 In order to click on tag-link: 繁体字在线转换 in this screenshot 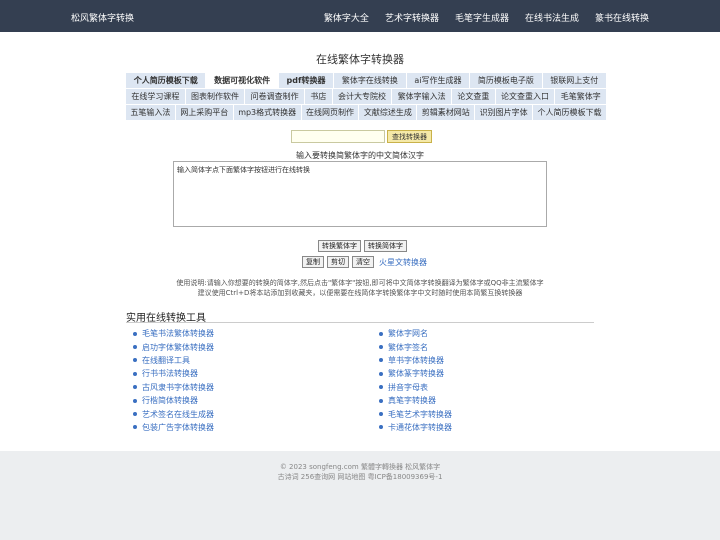, I will do `click(370, 80)`.